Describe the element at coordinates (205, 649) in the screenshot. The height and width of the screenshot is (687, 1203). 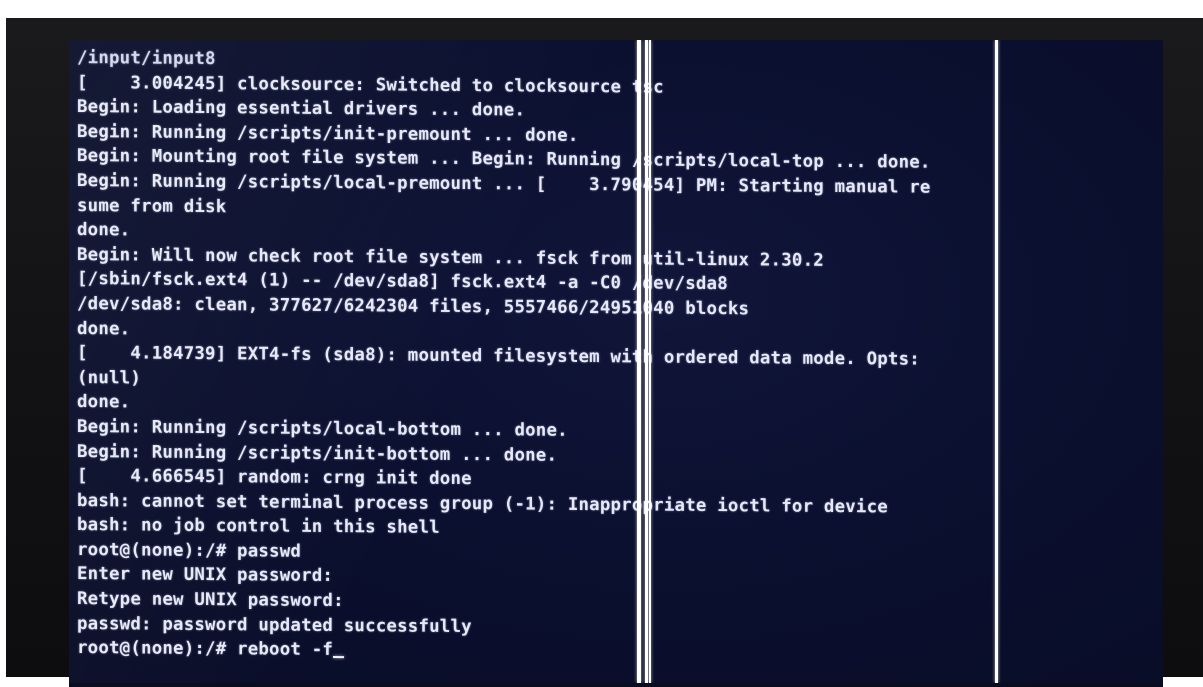
I see `prompt-command: root@(none):/# reboot -f` at that location.